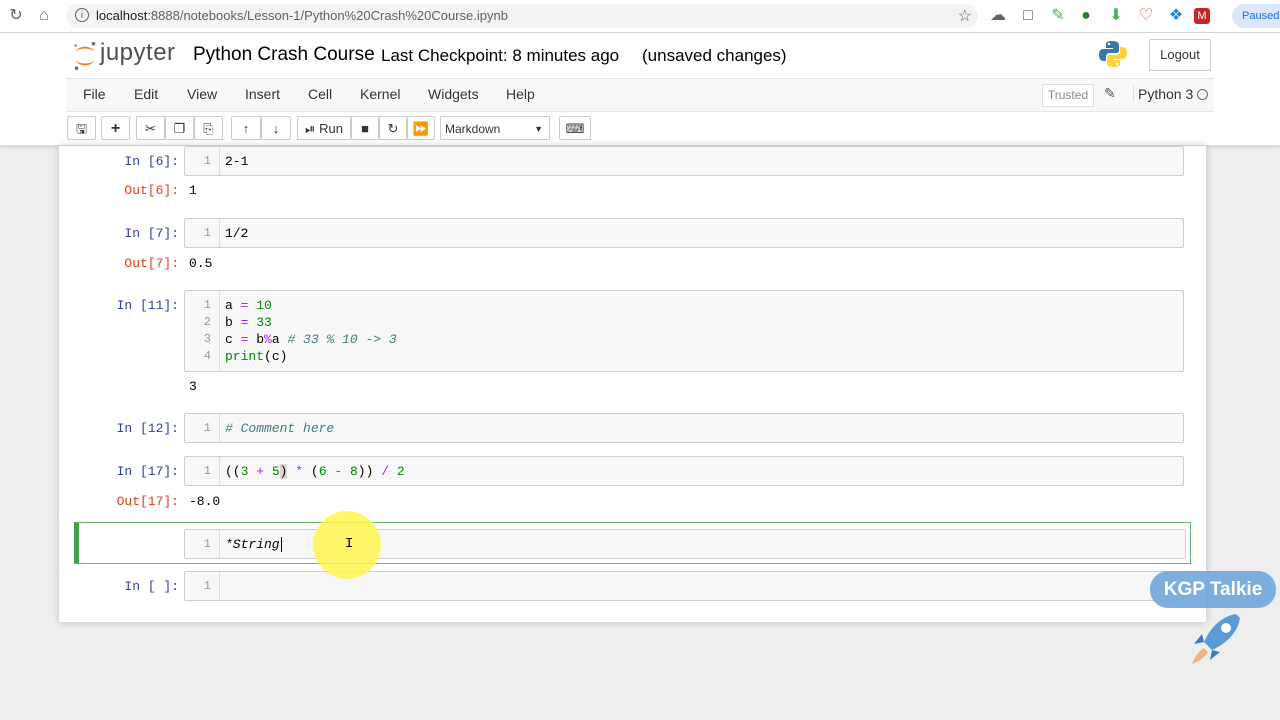 The image size is (1280, 720). Describe the element at coordinates (684, 233) in the screenshot. I see `code-input-area: 1 1/2` at that location.